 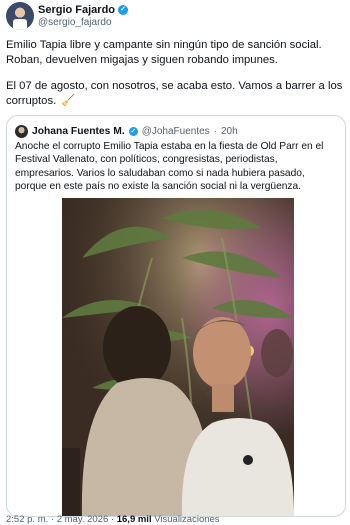 I want to click on author-name-row: Sergio Fajardo ✓, so click(x=83, y=10).